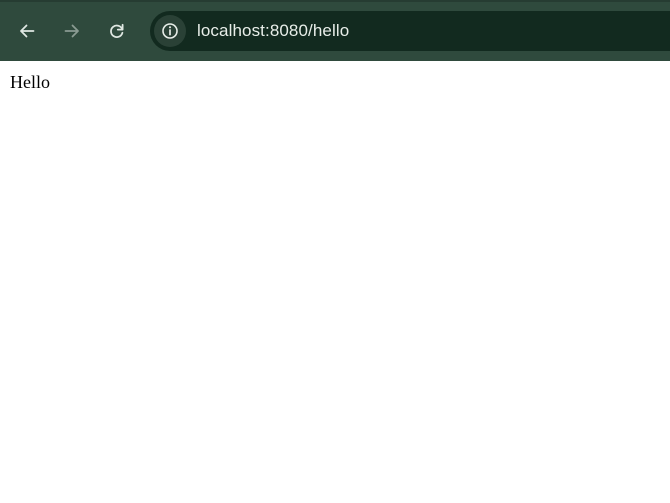 The width and height of the screenshot is (670, 503). I want to click on hello-text: Hello, so click(30, 82).